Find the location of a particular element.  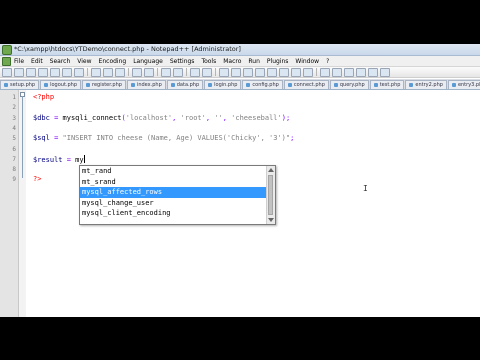

menu-item-: ? is located at coordinates (327, 61).